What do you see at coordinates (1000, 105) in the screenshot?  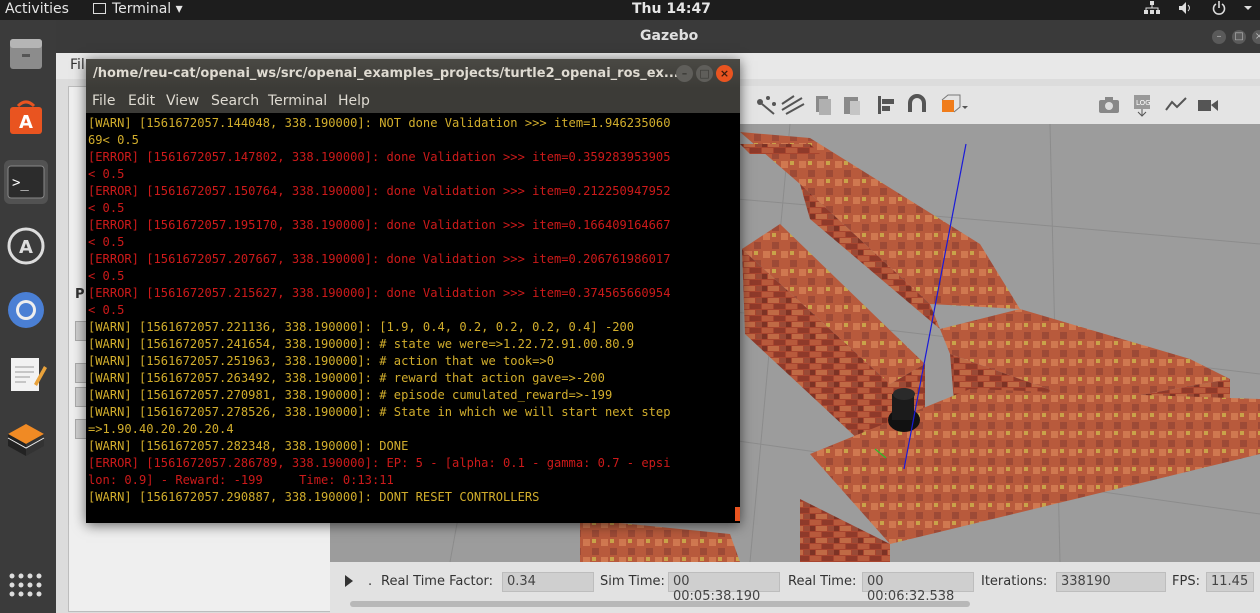 I see `gazebo-toolbar: LOG` at bounding box center [1000, 105].